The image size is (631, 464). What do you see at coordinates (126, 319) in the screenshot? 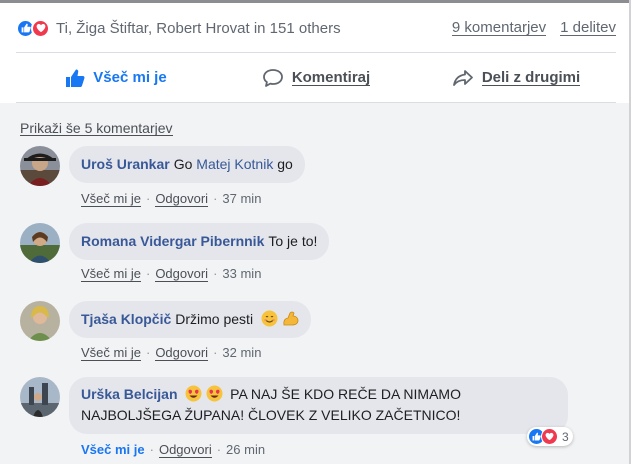
I see `comment-author: Tjaša Klopčič` at bounding box center [126, 319].